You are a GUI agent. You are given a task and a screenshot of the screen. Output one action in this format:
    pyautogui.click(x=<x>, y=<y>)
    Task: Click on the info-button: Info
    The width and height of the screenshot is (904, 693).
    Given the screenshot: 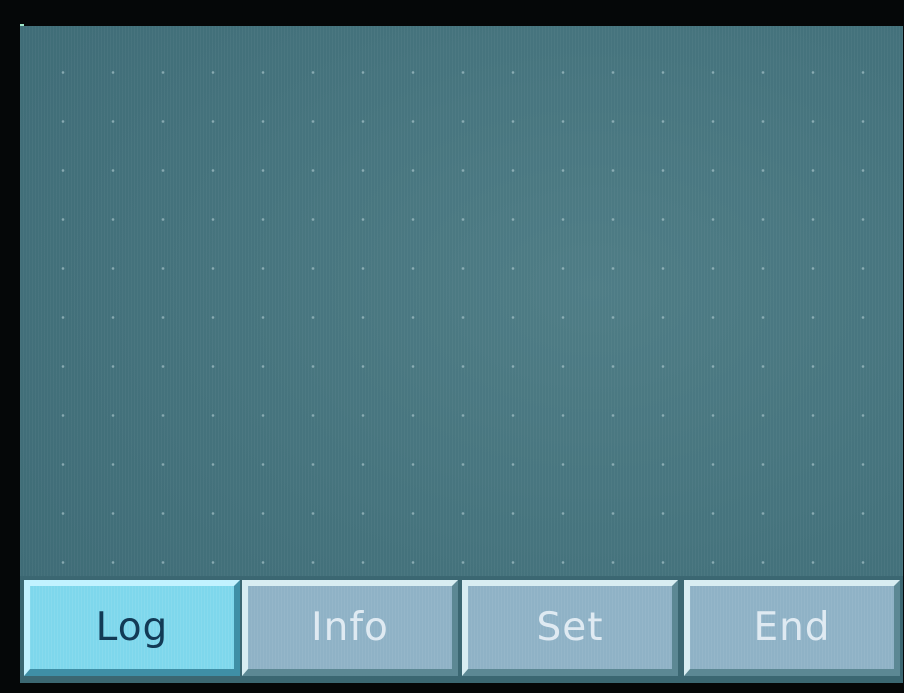 What is the action you would take?
    pyautogui.click(x=350, y=628)
    